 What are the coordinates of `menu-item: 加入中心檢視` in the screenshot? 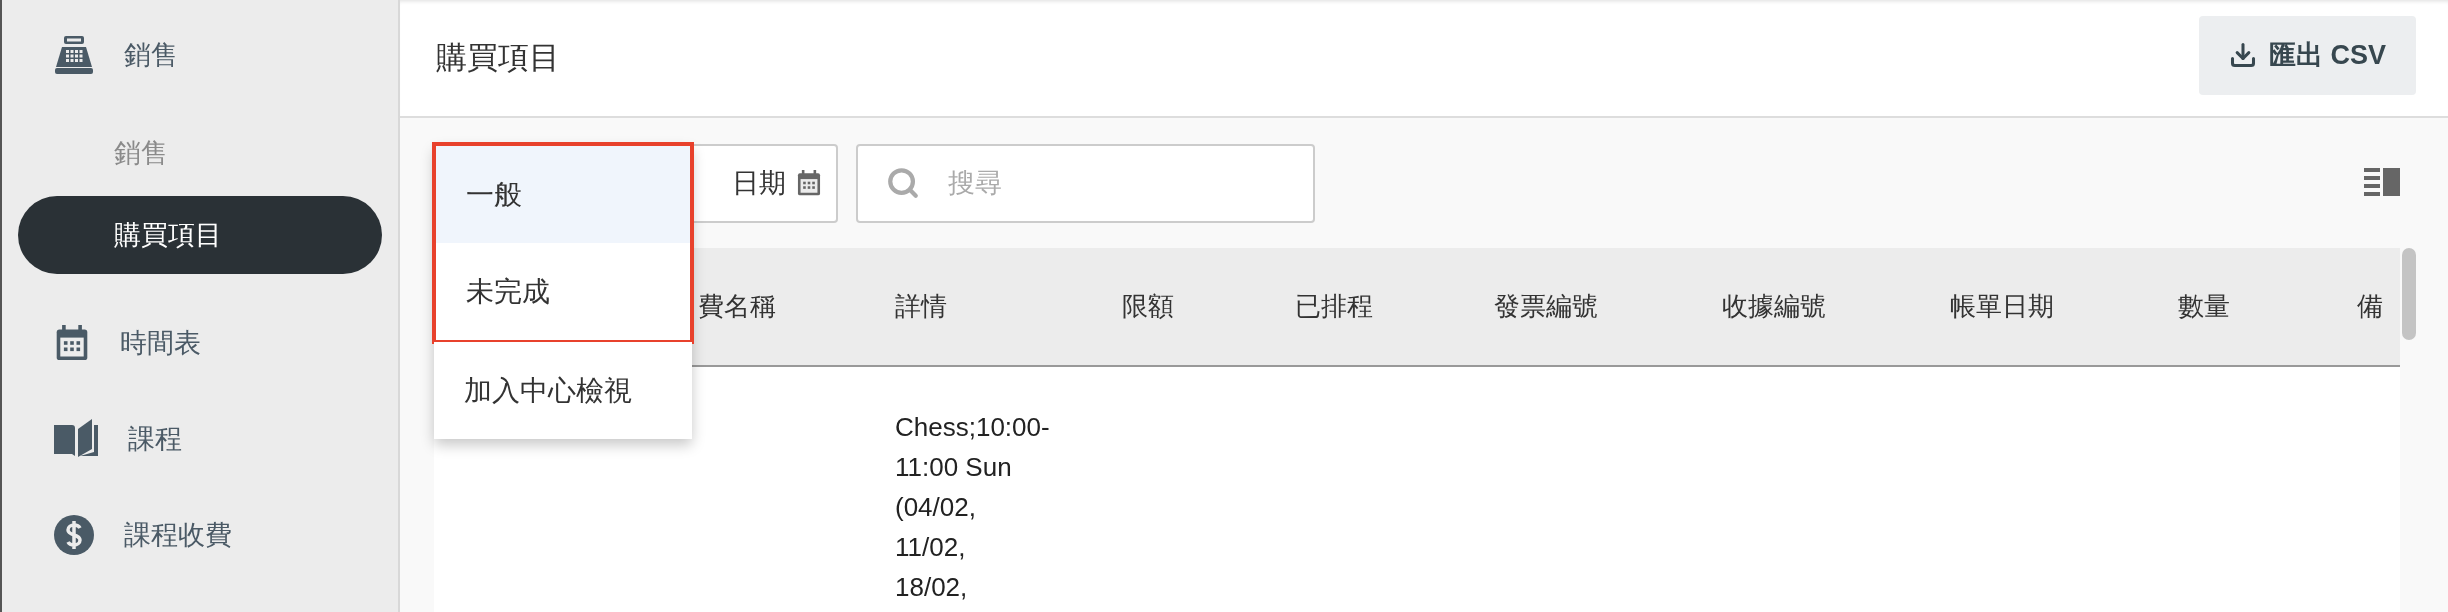 It's located at (563, 390).